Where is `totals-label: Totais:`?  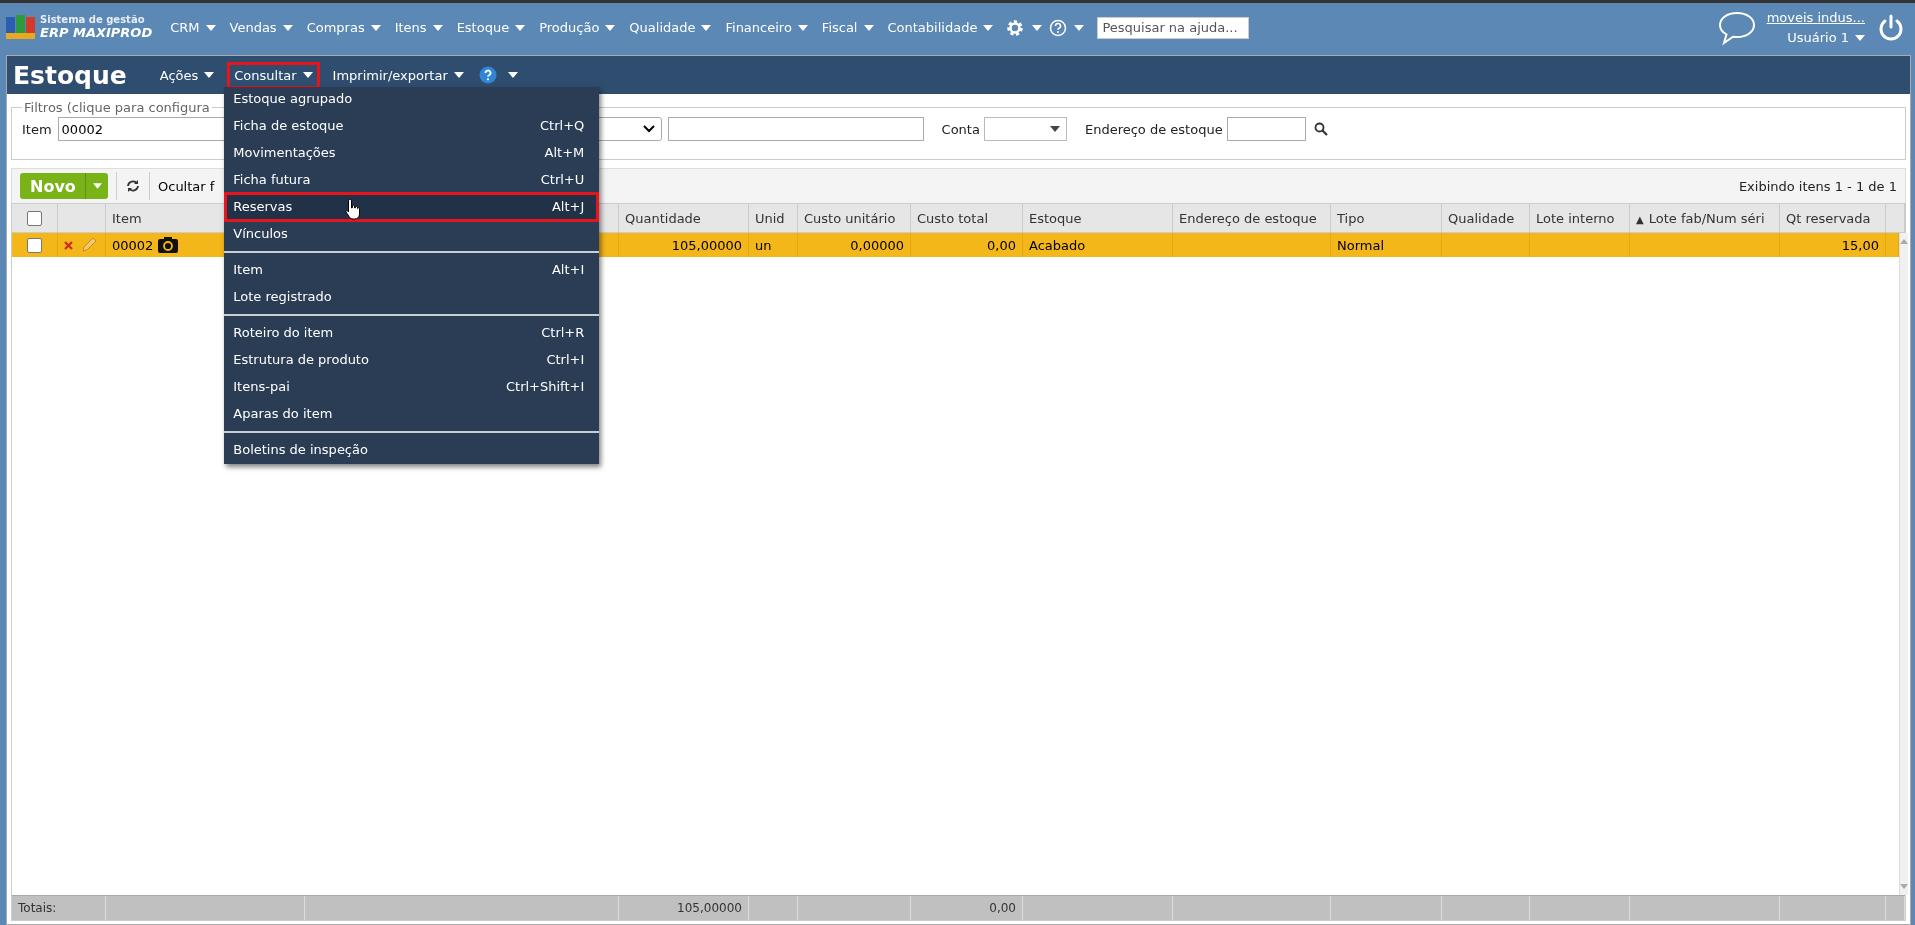
totals-label: Totais: is located at coordinates (37, 908).